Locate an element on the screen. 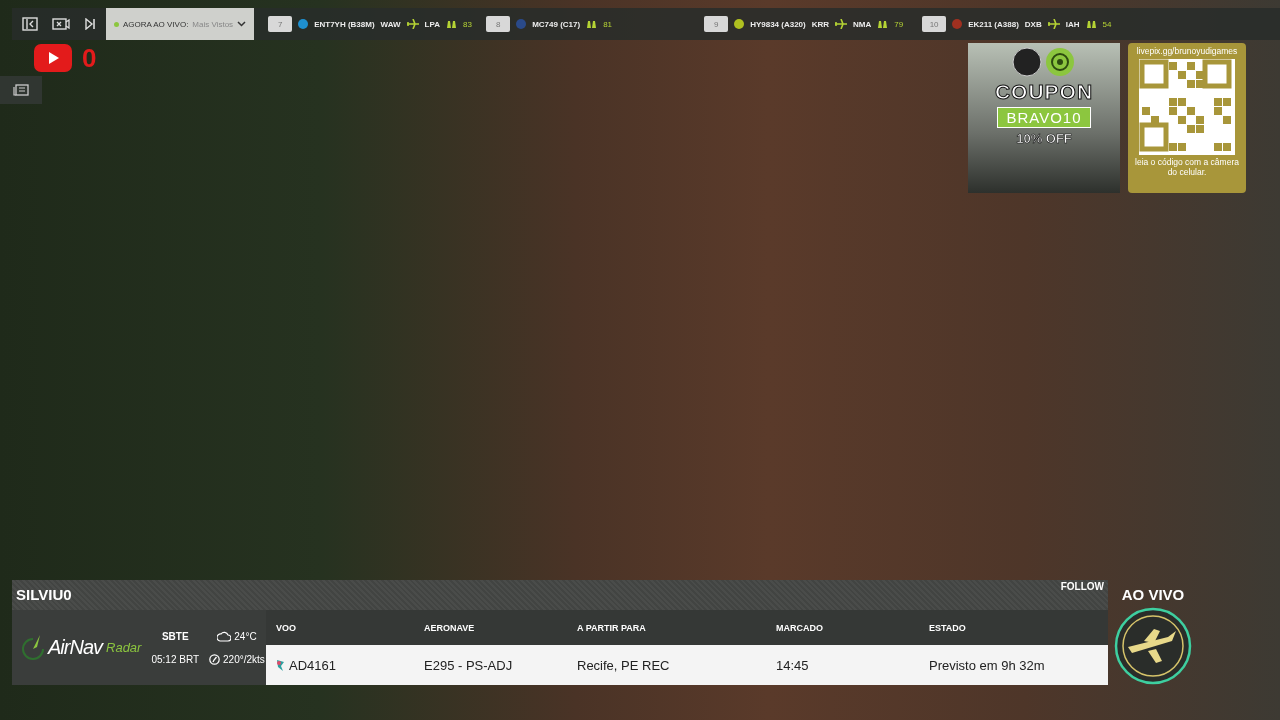 This screenshot has width=1280, height=720. top-flight-item: 9 HY9834 (A320) KRR NMA 79 is located at coordinates (799, 24).